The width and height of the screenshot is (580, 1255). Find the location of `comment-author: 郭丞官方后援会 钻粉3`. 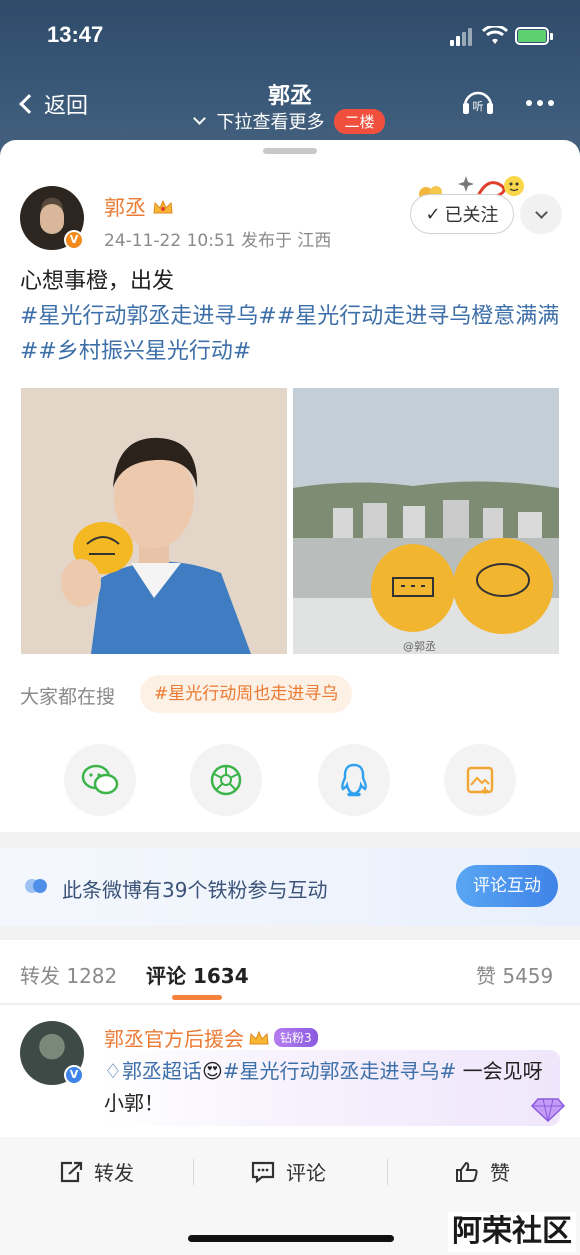

comment-author: 郭丞官方后援会 钻粉3 is located at coordinates (211, 1037).